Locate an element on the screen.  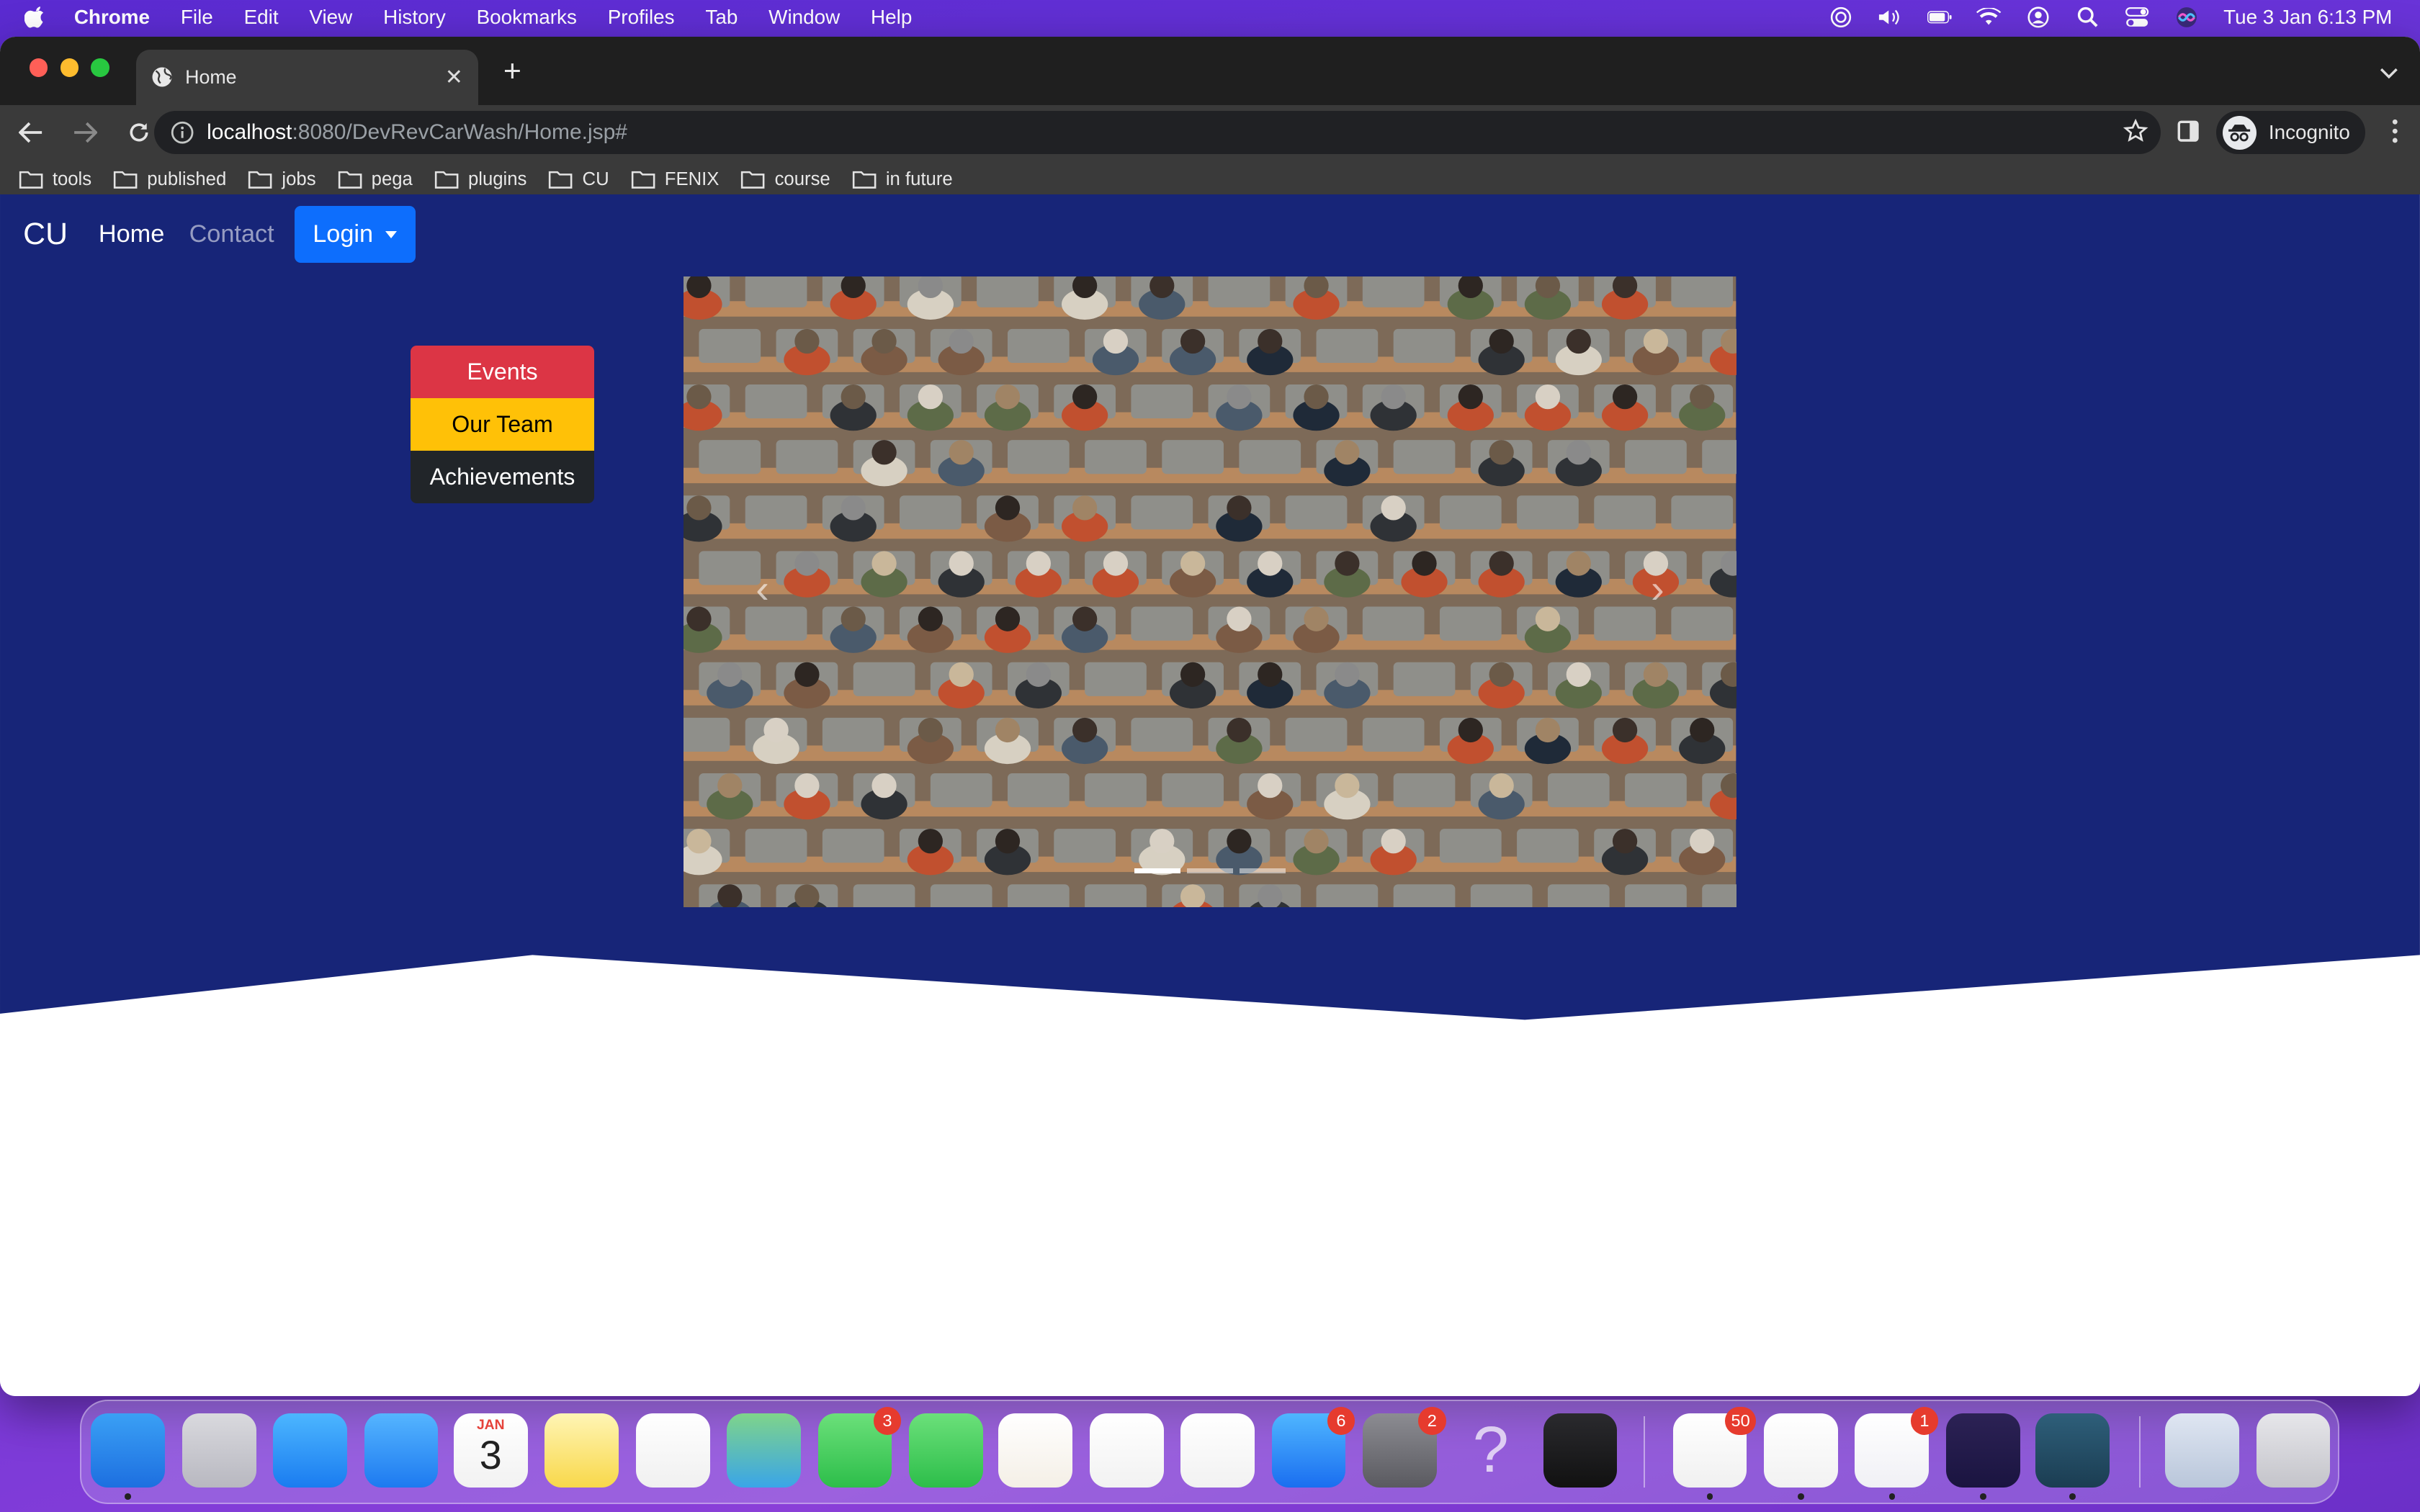
trash-icon is located at coordinates (2293, 1450).